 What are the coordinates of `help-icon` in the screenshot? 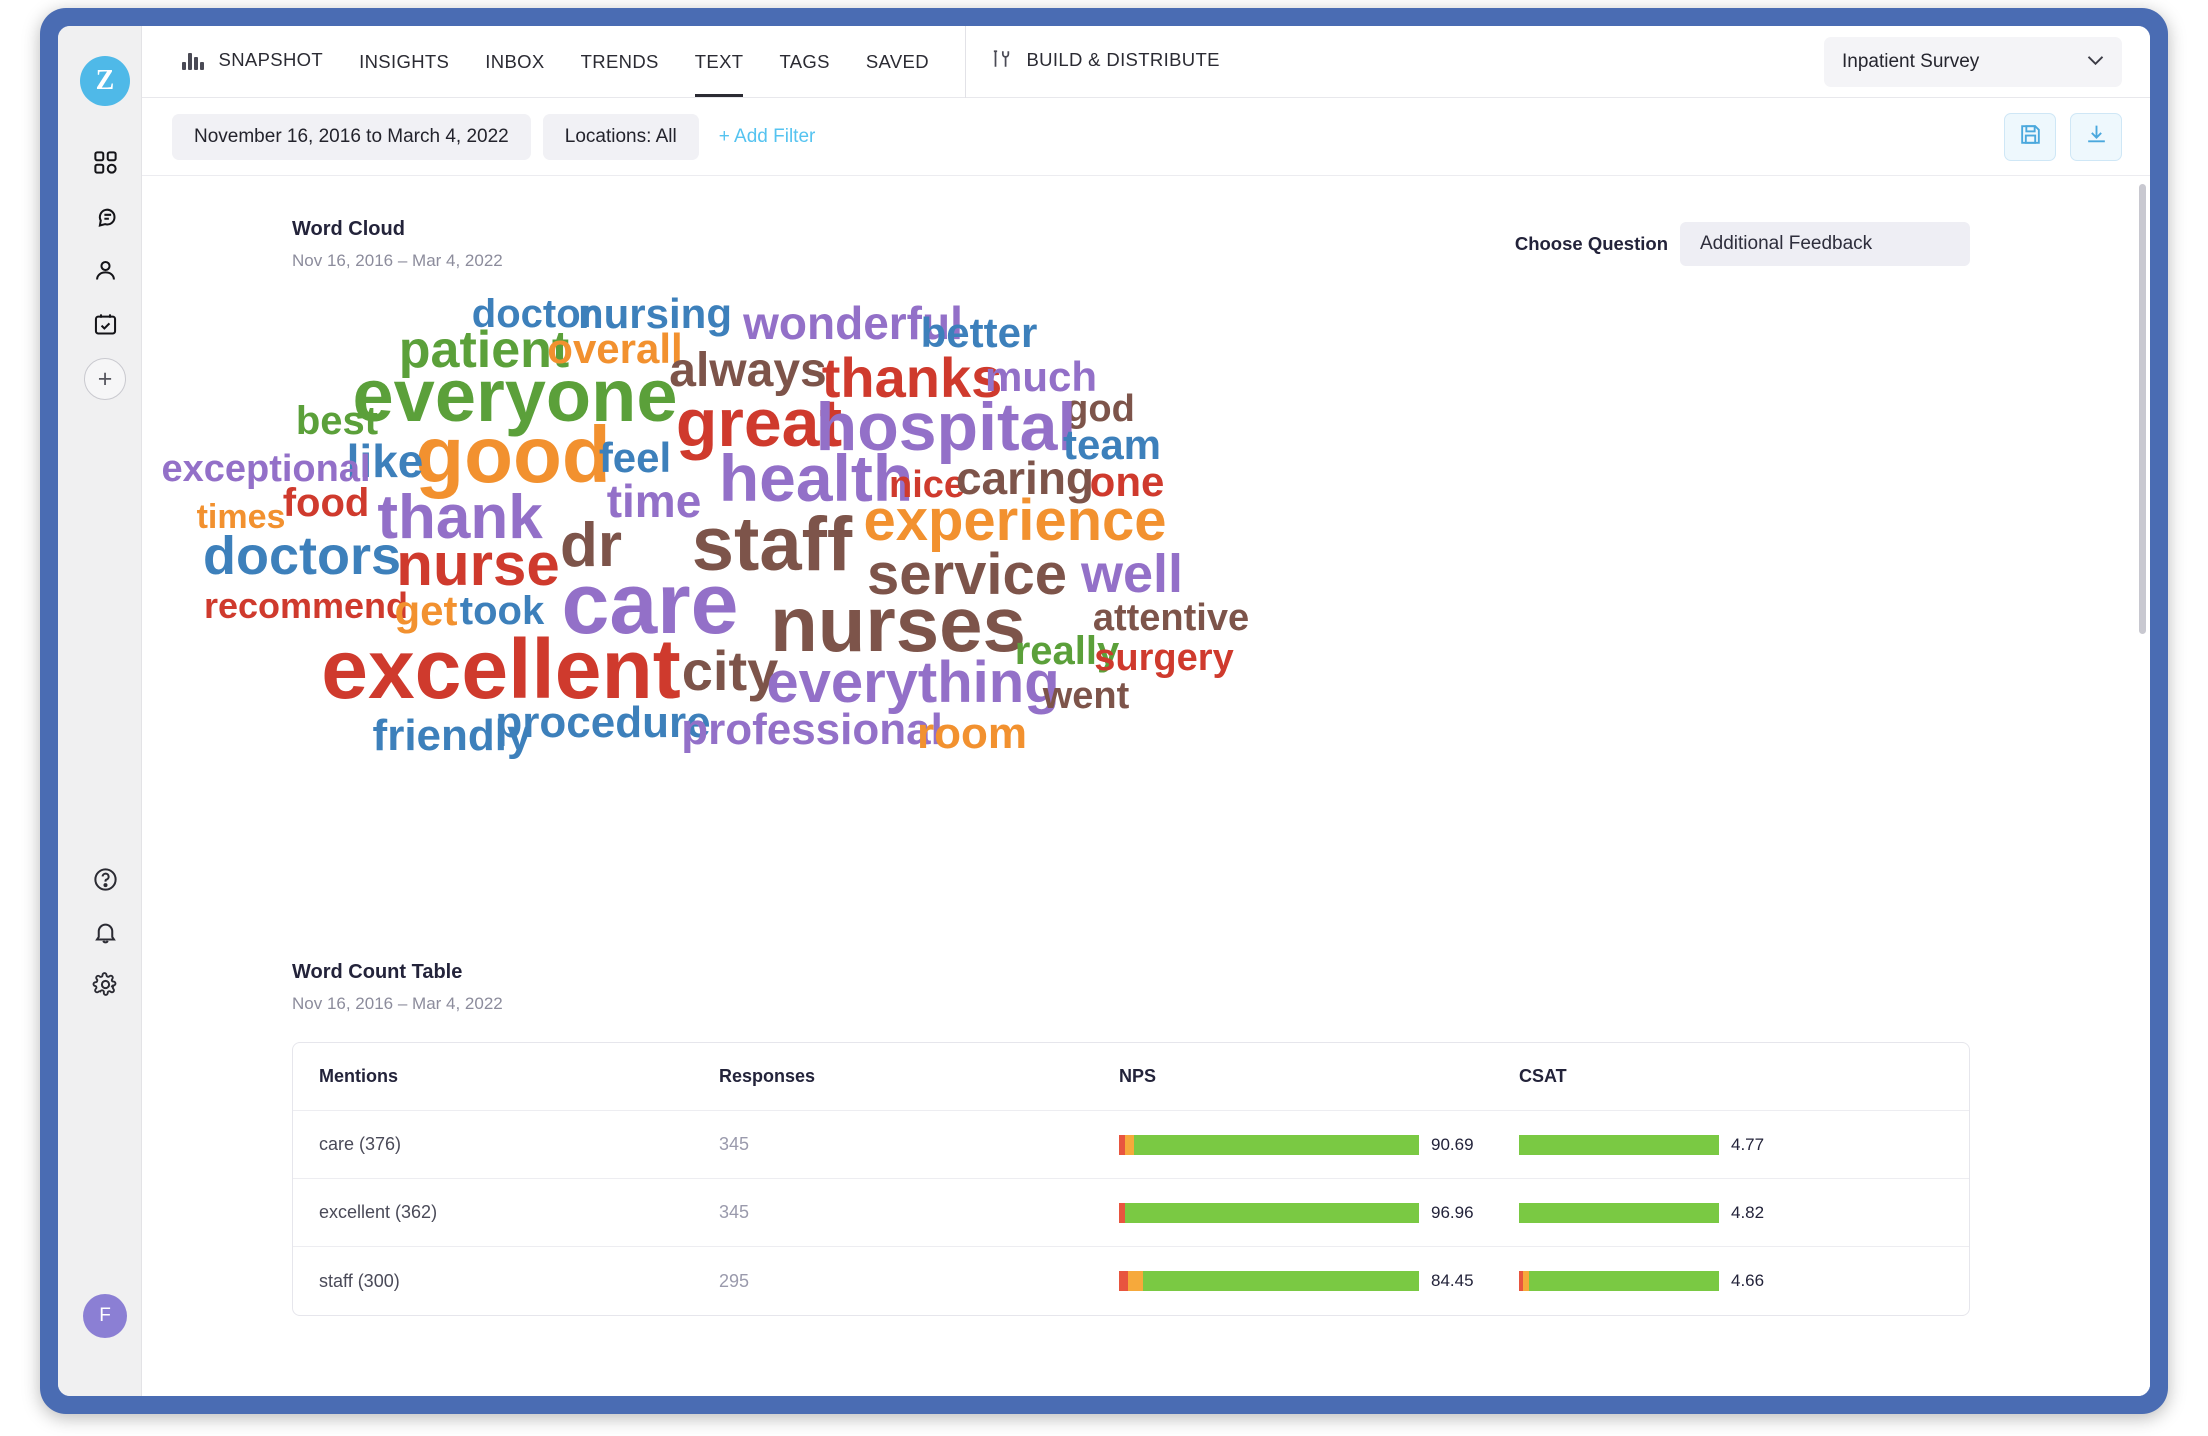 It's located at (105, 882).